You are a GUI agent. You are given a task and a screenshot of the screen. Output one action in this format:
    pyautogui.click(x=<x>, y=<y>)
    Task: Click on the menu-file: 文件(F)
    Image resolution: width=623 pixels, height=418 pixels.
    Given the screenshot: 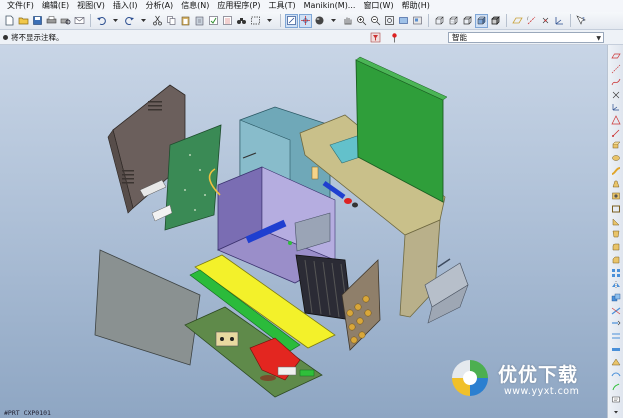 What is the action you would take?
    pyautogui.click(x=20, y=6)
    